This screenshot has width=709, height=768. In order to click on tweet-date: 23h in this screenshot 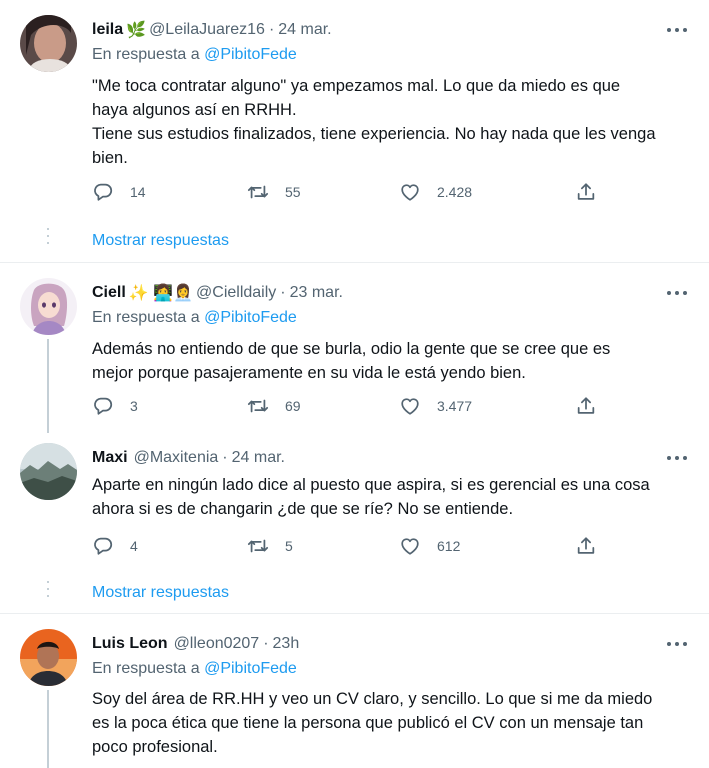, I will do `click(286, 644)`.